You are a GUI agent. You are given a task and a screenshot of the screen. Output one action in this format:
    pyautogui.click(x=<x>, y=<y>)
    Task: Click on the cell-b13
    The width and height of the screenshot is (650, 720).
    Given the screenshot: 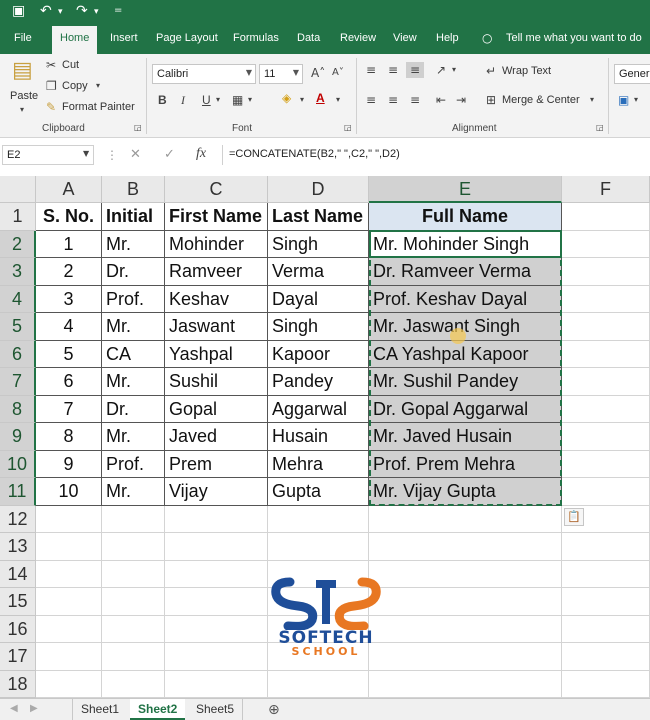 What is the action you would take?
    pyautogui.click(x=133, y=547)
    